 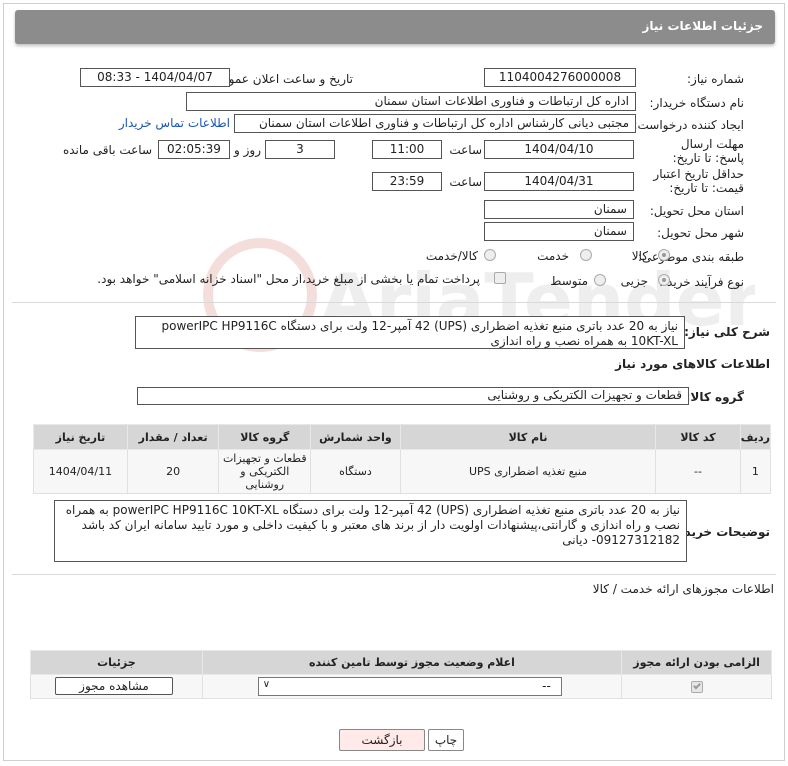 I want to click on permits-section-title: اطلاعات مجوزهای ارائه خدمت / کالا, so click(x=683, y=589).